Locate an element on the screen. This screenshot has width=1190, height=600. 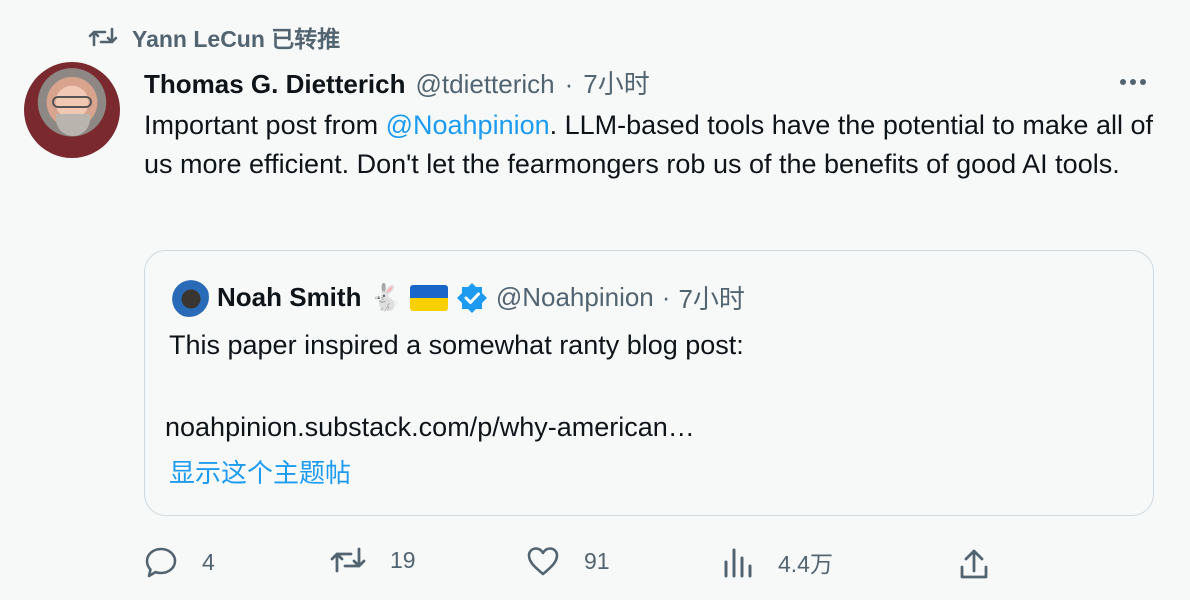
tweet-time: 7小时 is located at coordinates (616, 82).